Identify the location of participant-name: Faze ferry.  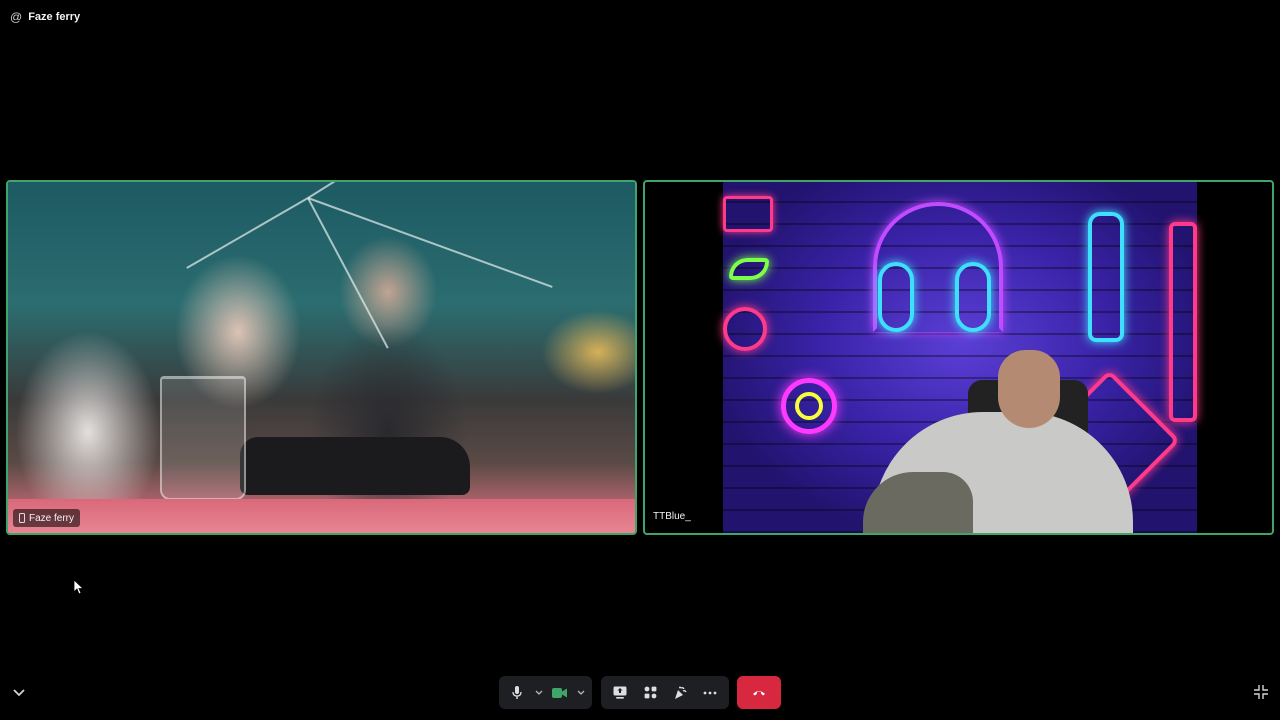
(52, 518).